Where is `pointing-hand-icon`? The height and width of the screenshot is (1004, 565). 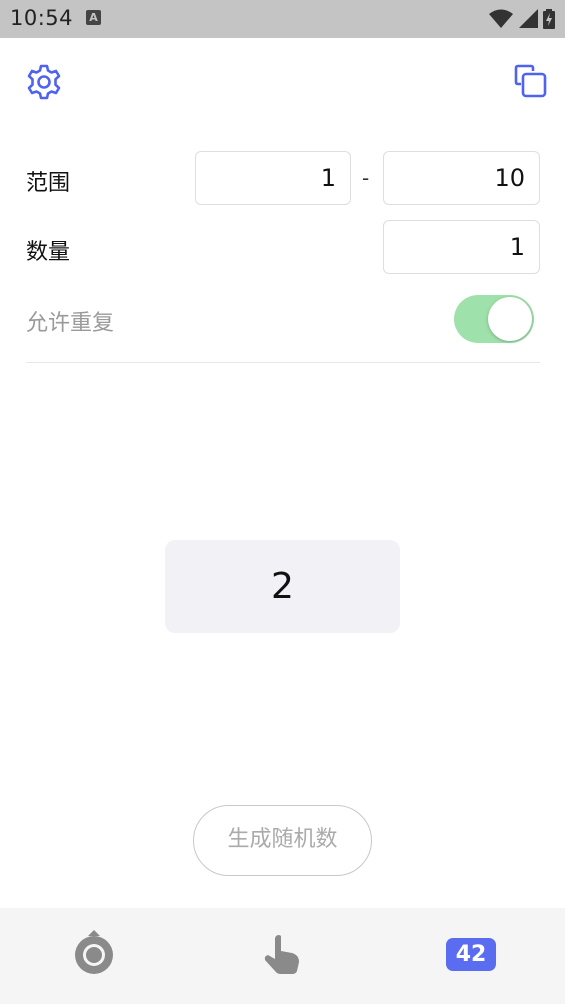 pointing-hand-icon is located at coordinates (281, 954).